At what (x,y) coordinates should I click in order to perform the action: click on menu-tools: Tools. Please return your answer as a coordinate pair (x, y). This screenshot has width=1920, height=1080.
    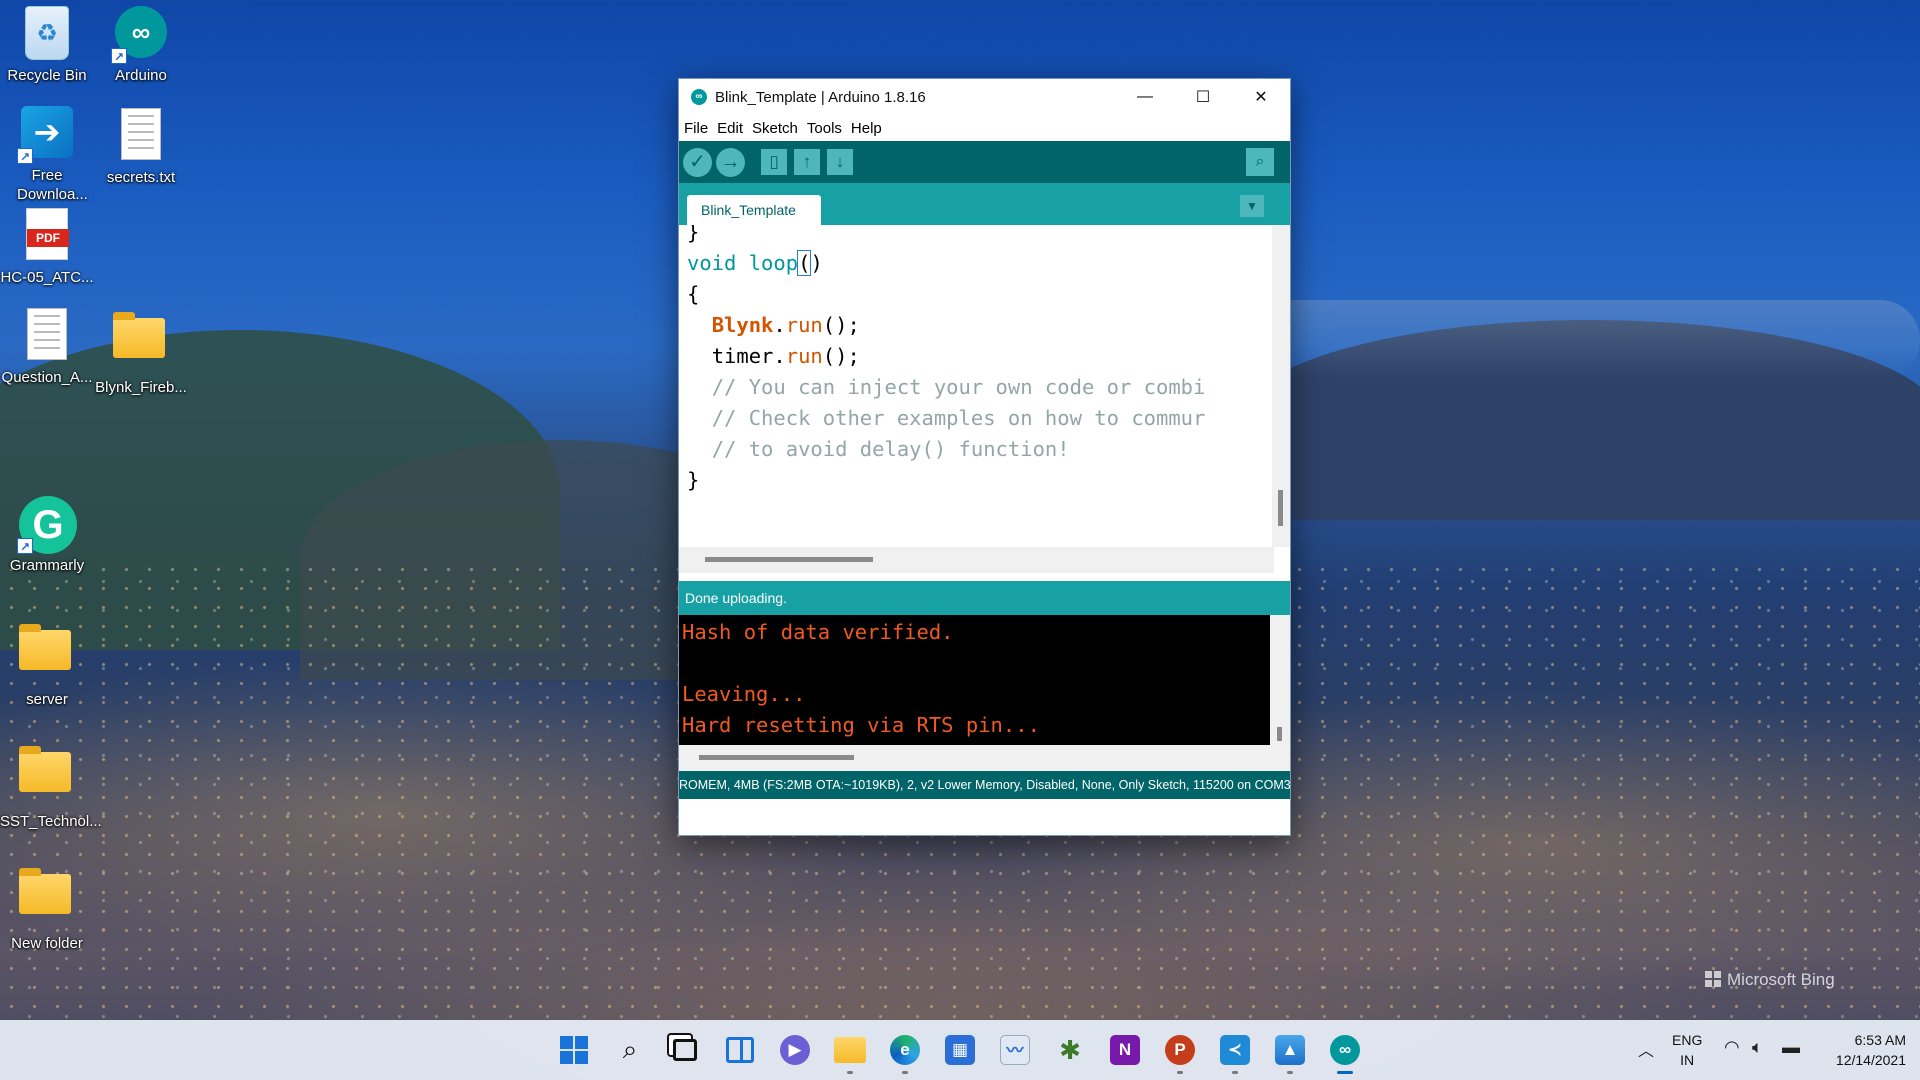
    Looking at the image, I should click on (826, 128).